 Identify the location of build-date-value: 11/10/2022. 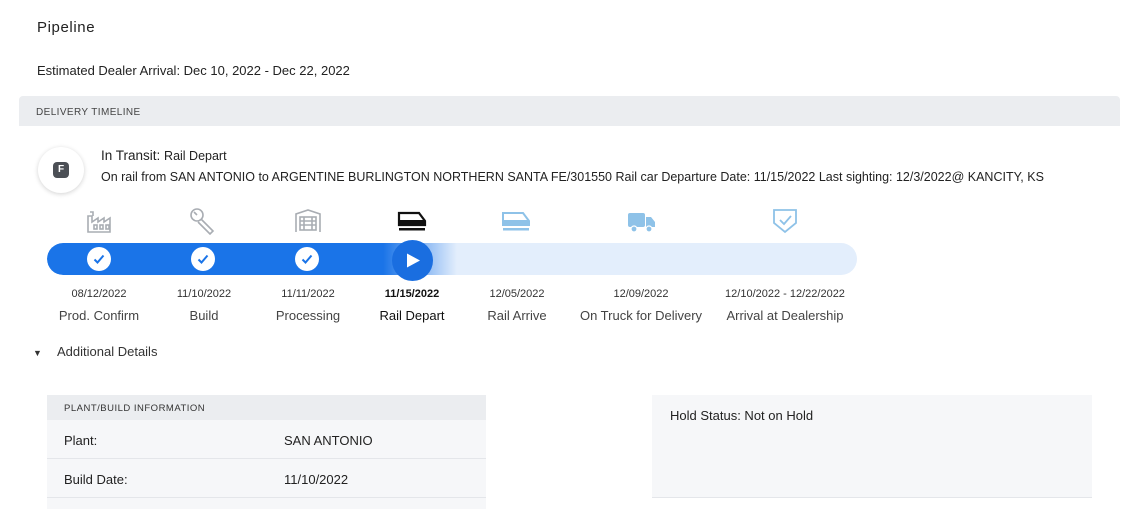
(316, 479).